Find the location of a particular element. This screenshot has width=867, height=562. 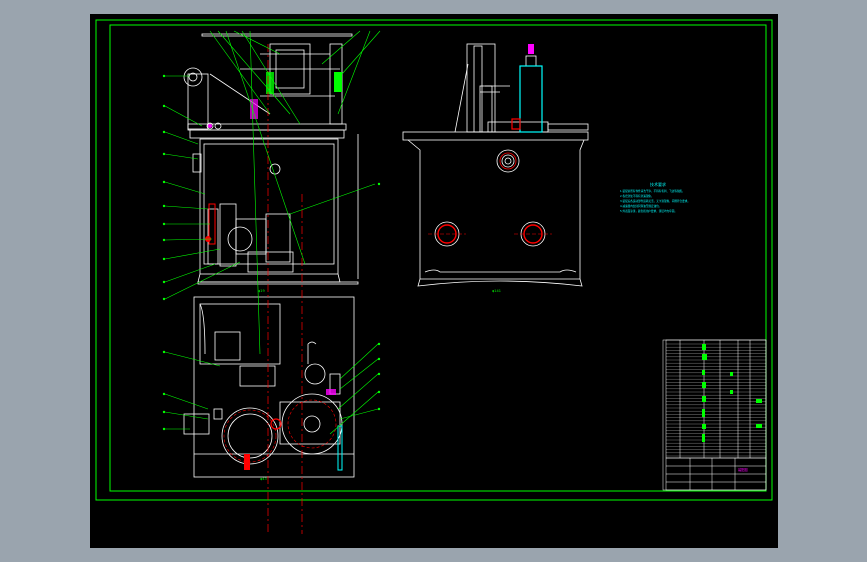

note-line-4: 4.减速器内加注润滑油至规定油位。 is located at coordinates (640, 206).